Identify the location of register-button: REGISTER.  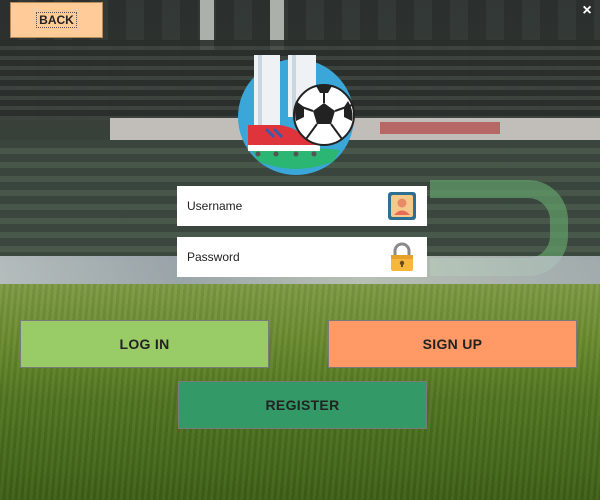
(302, 405).